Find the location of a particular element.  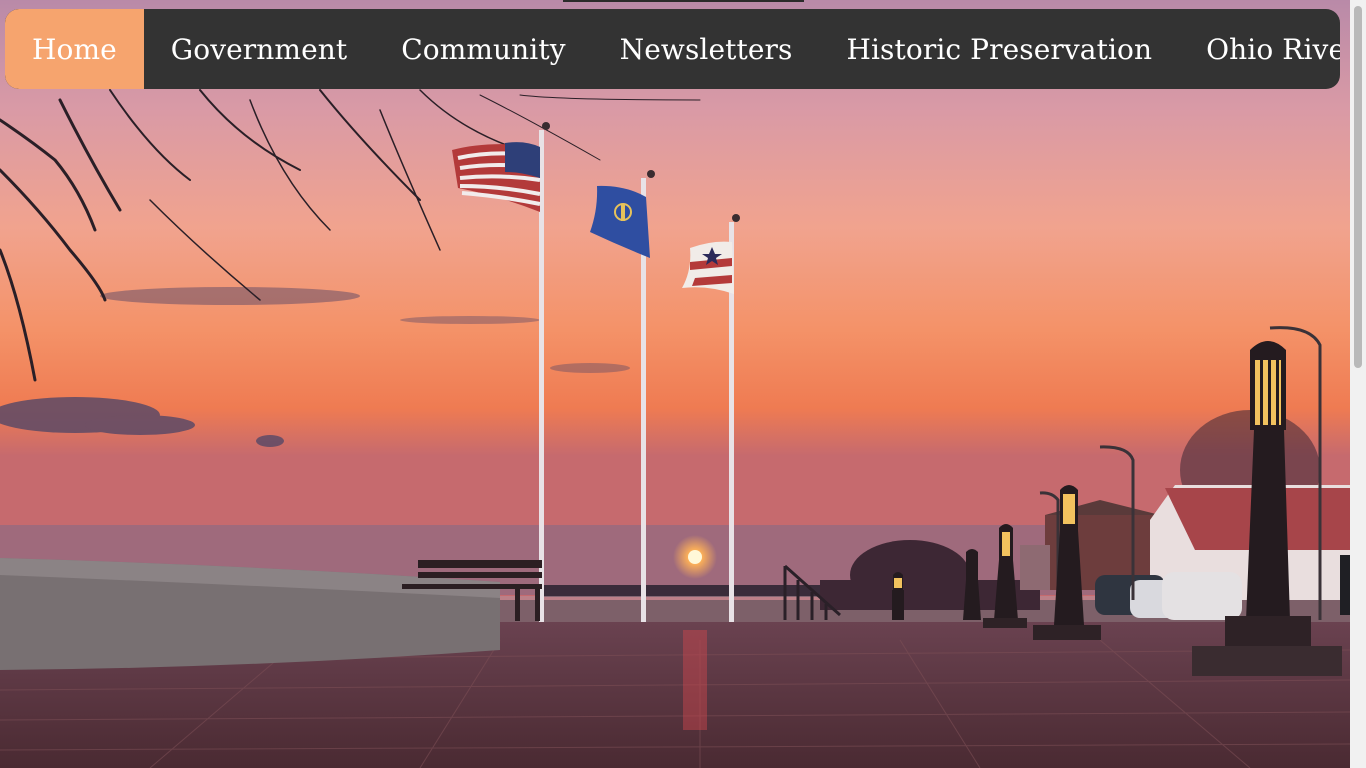

top-divider is located at coordinates (683, 1).